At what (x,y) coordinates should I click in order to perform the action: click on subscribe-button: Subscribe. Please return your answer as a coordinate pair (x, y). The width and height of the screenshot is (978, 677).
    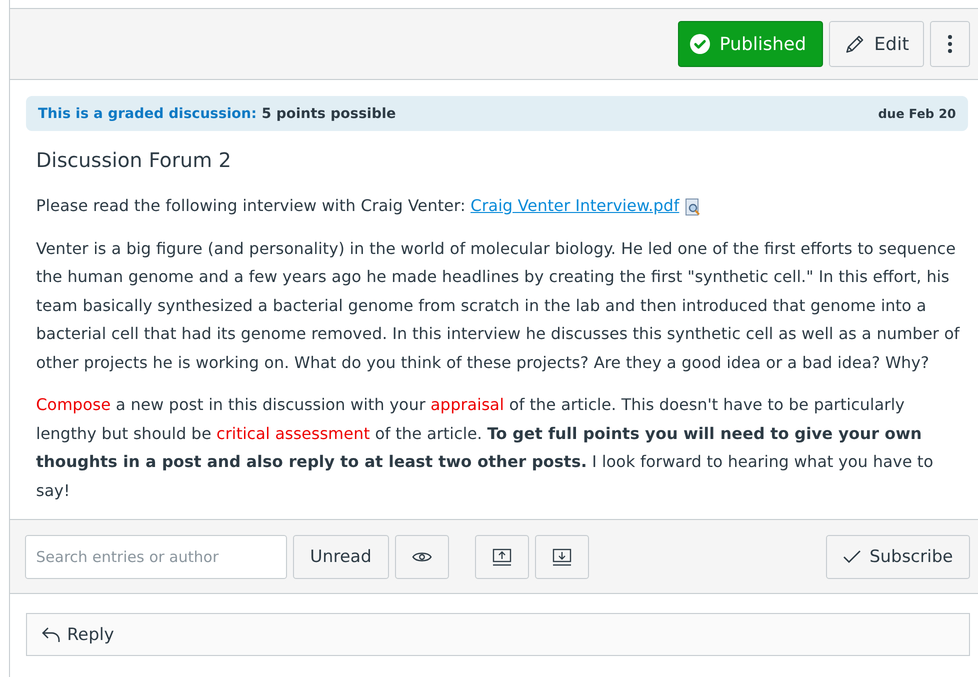
    Looking at the image, I should click on (898, 556).